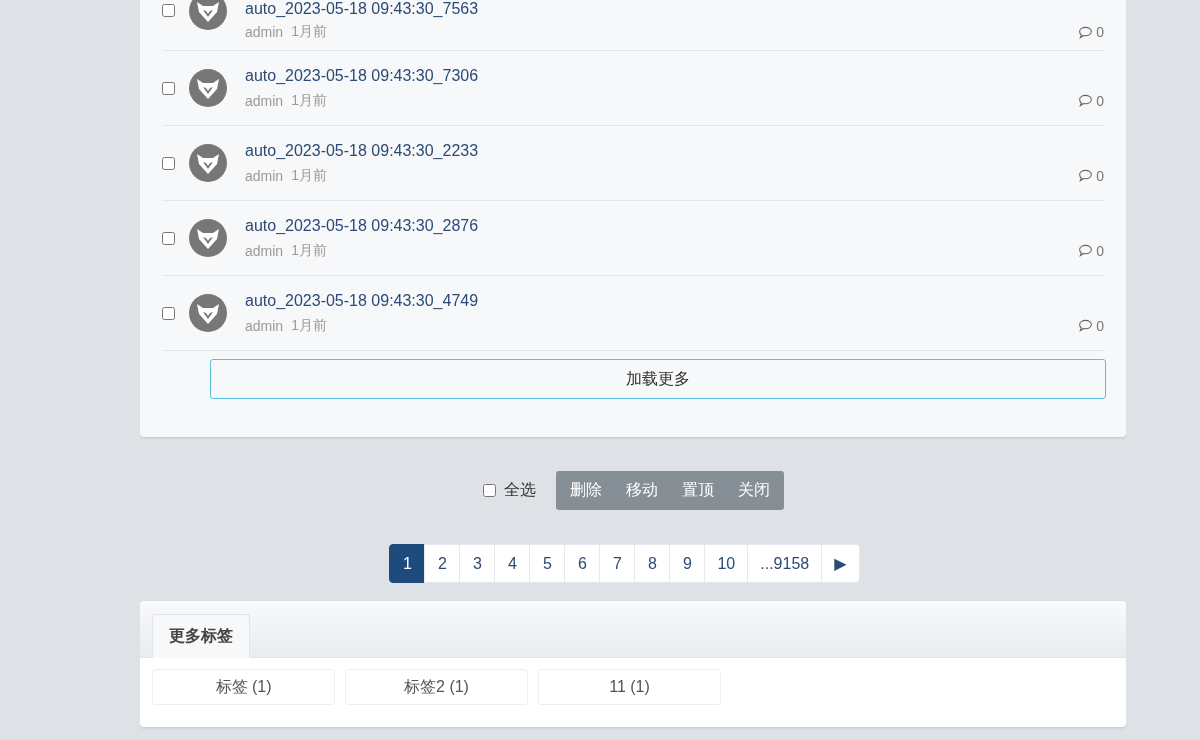  What do you see at coordinates (617, 563) in the screenshot?
I see `page-button: 7` at bounding box center [617, 563].